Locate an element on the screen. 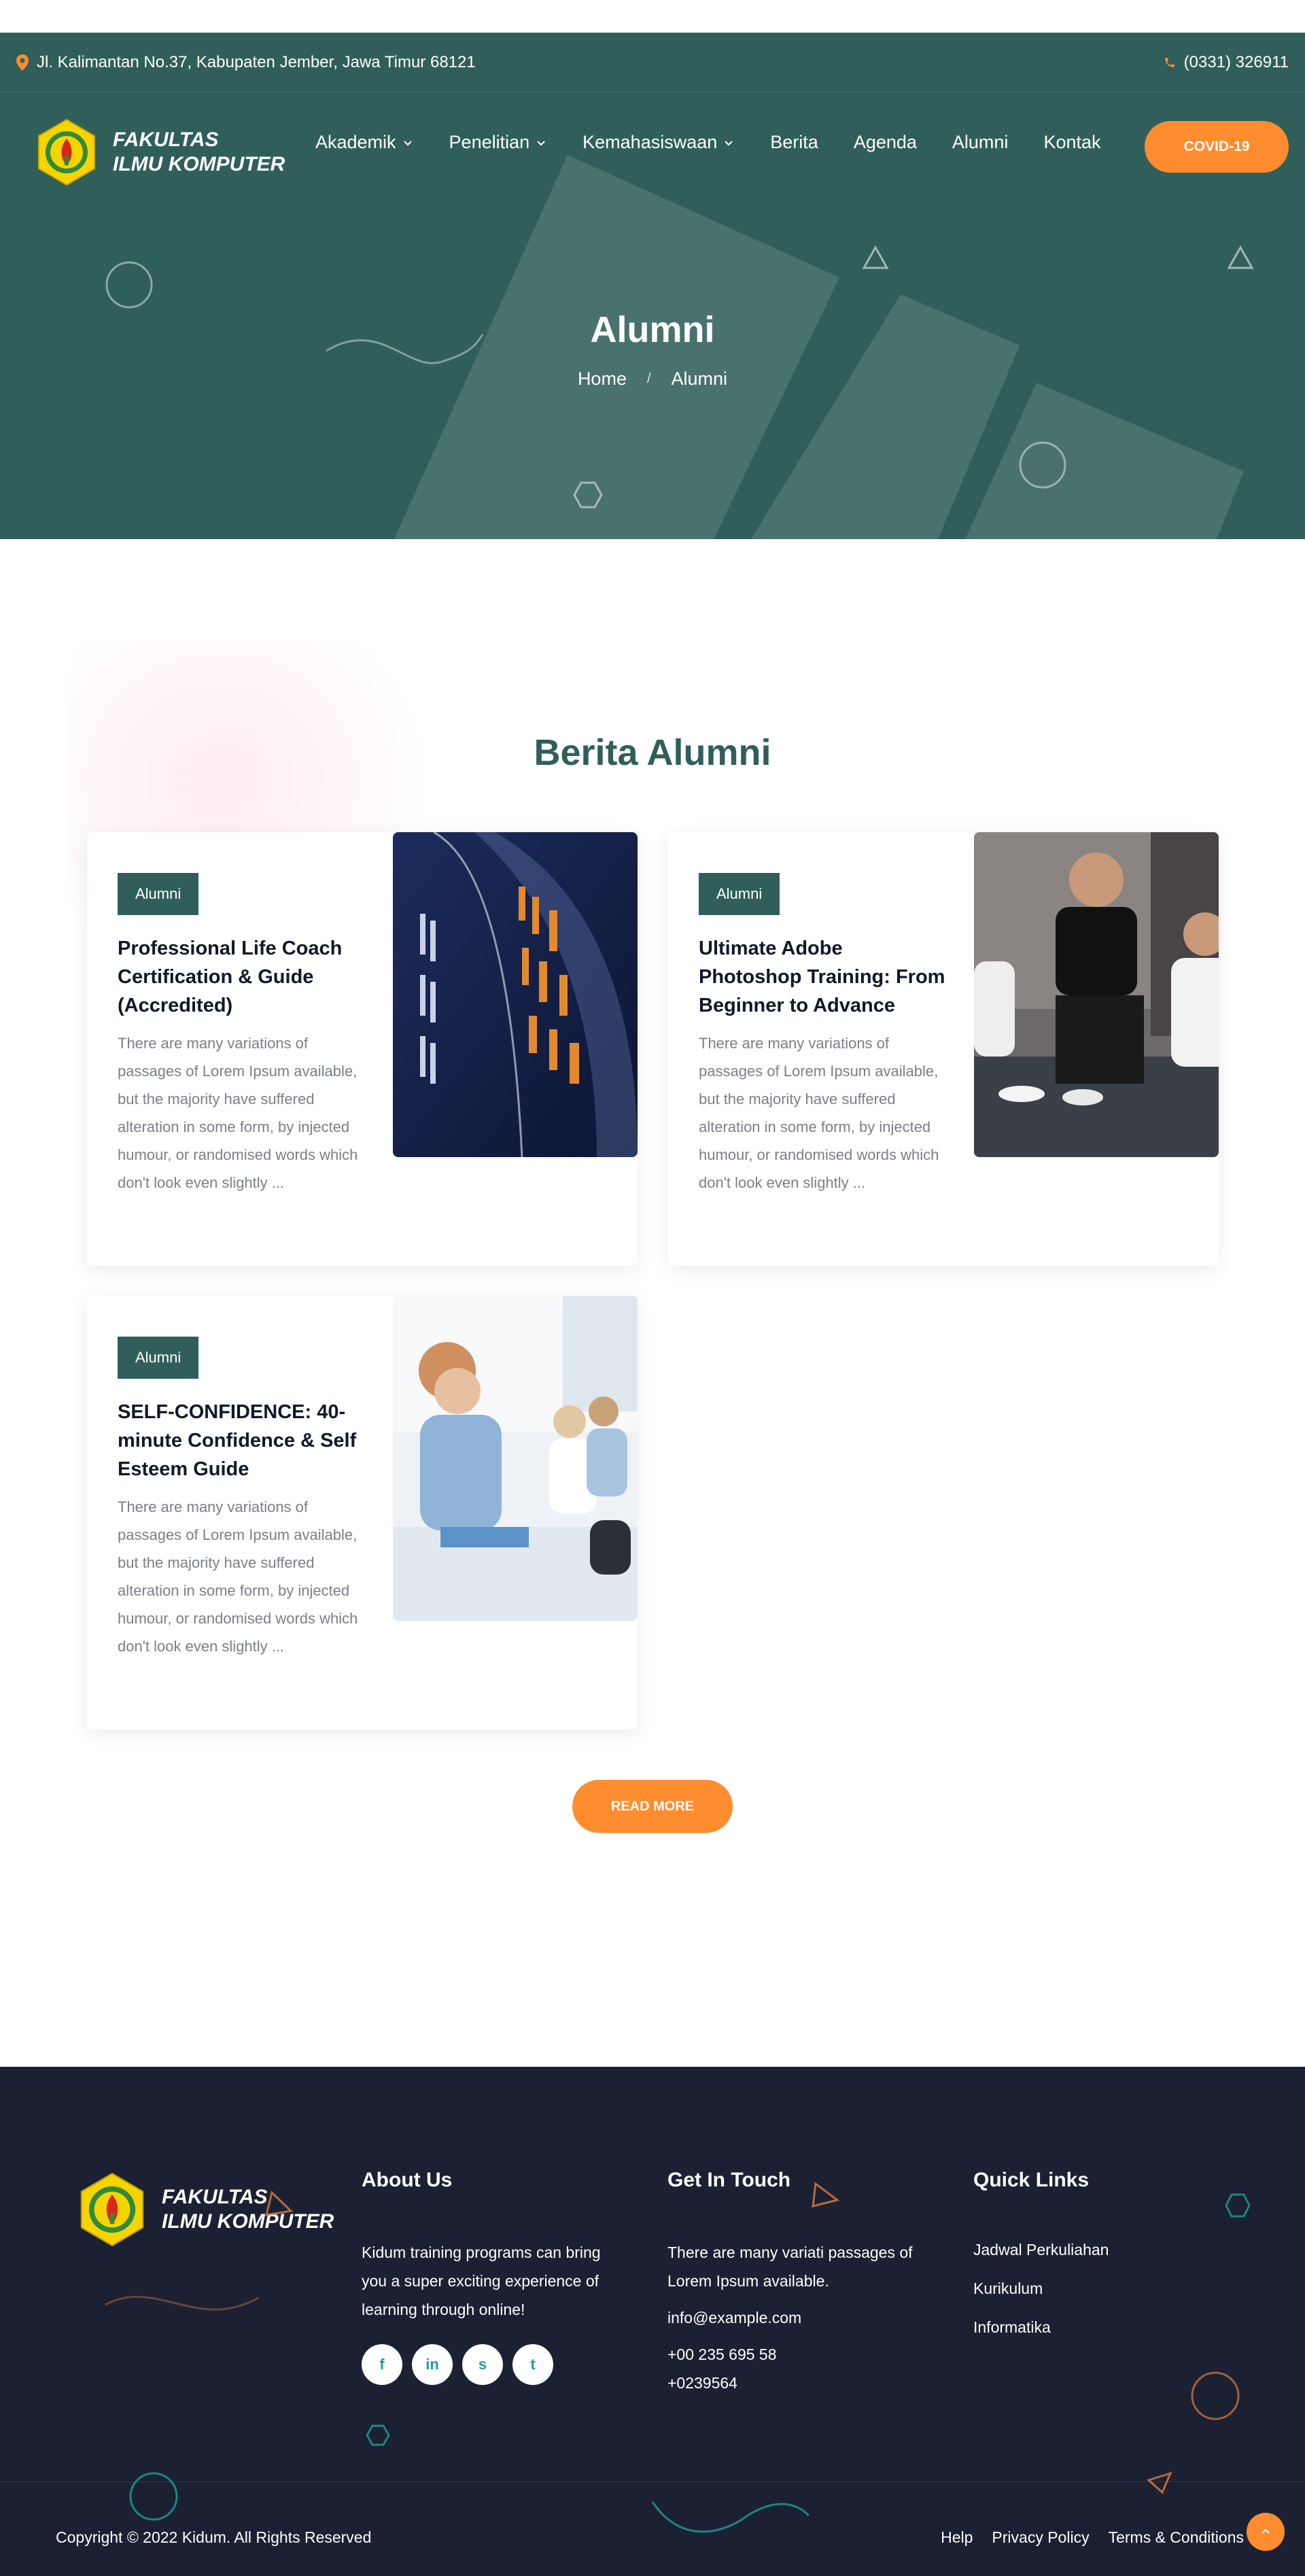 This screenshot has height=2576, width=1305. nav-item-label: Penelitian is located at coordinates (489, 142).